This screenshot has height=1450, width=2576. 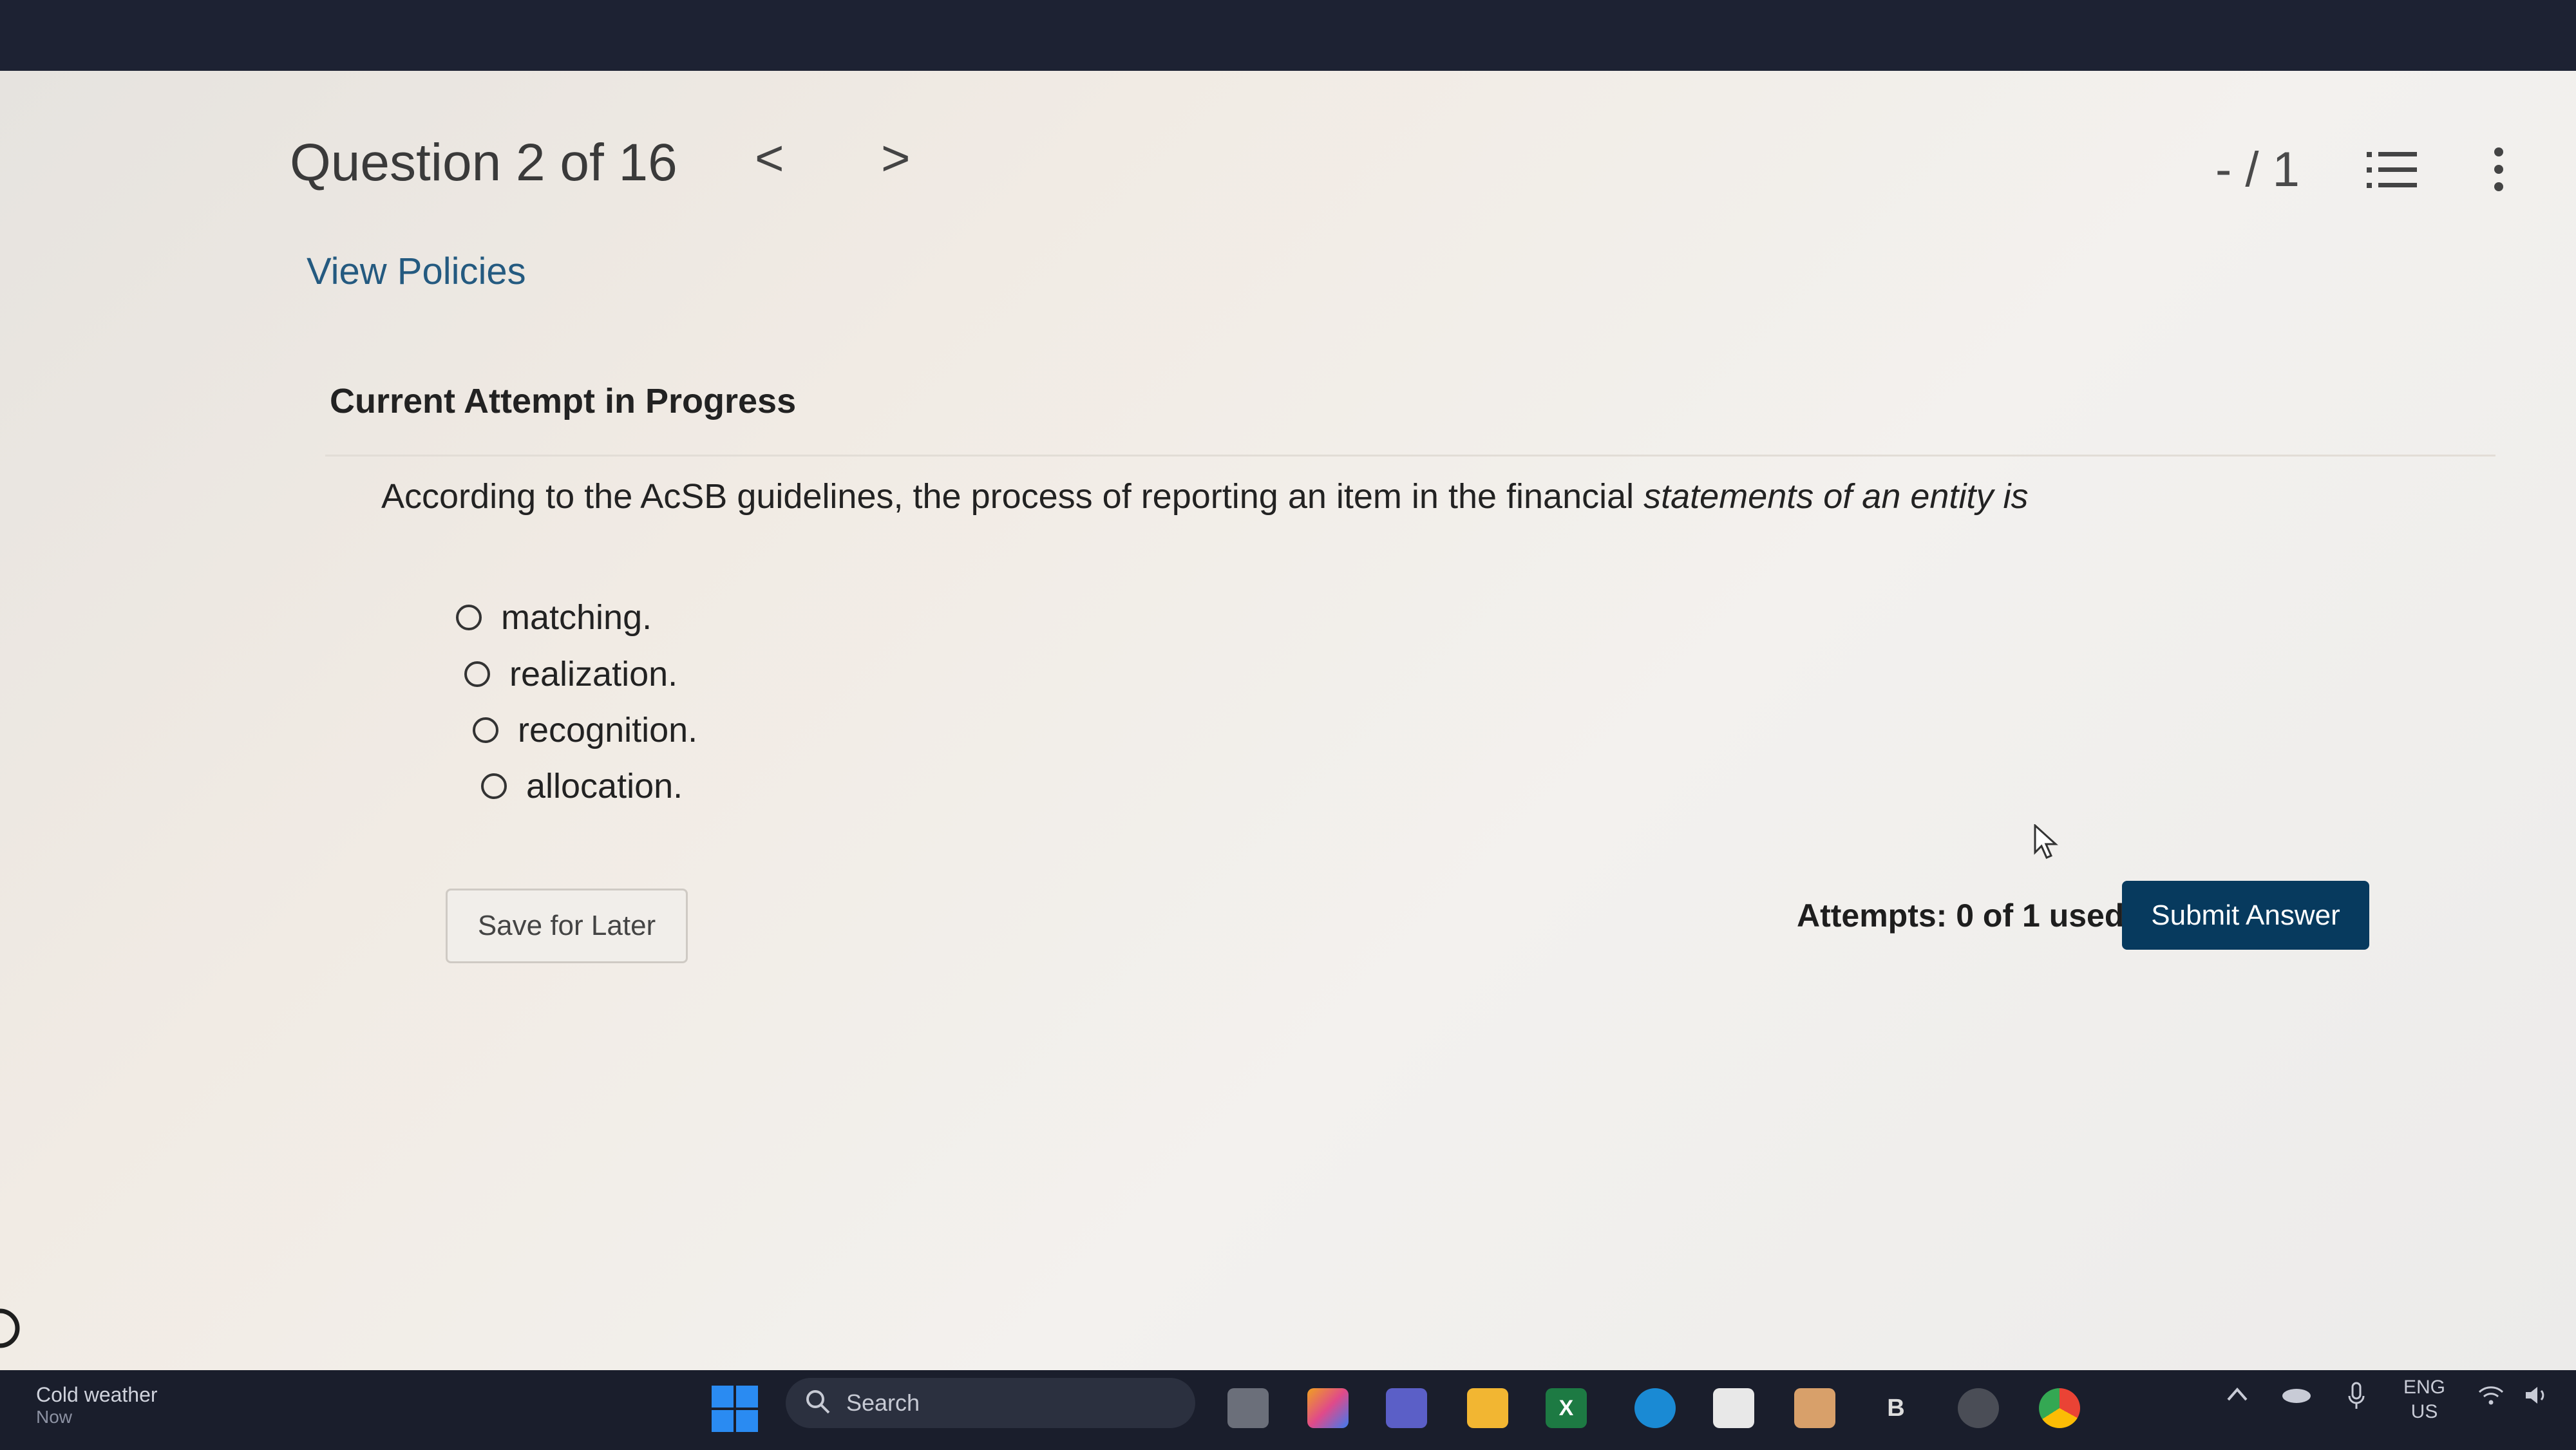 I want to click on answer-option: matching., so click(x=554, y=617).